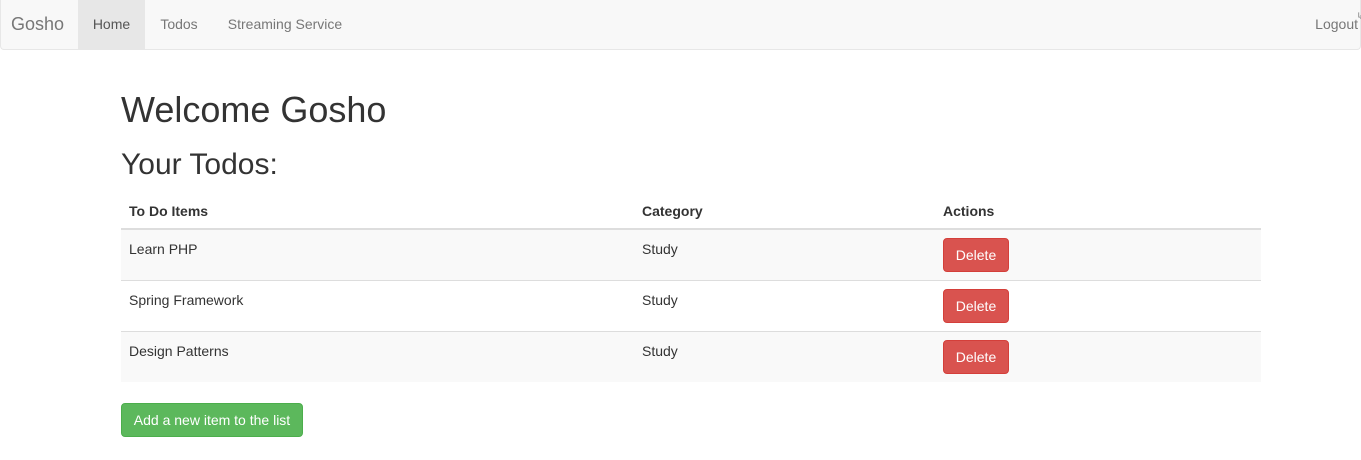 Image resolution: width=1361 pixels, height=460 pixels. What do you see at coordinates (111, 24) in the screenshot?
I see `nav-item-home: Home` at bounding box center [111, 24].